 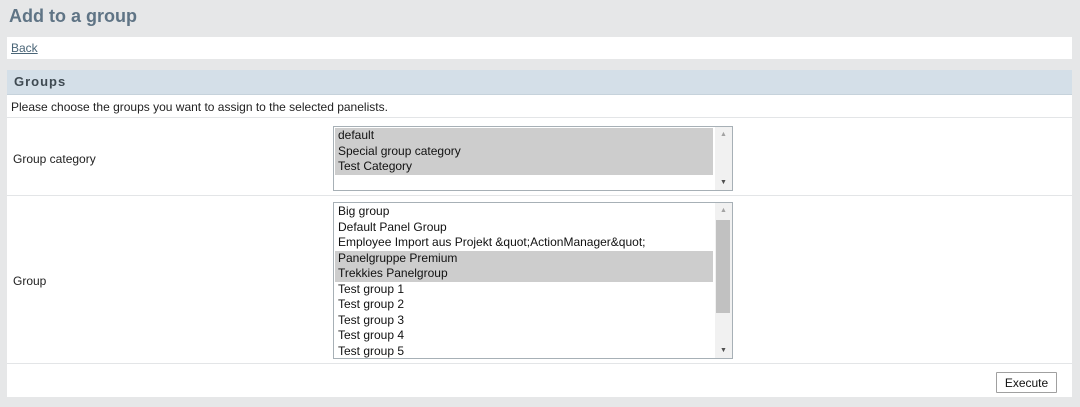 I want to click on scrollbar-thumb, so click(x=723, y=266).